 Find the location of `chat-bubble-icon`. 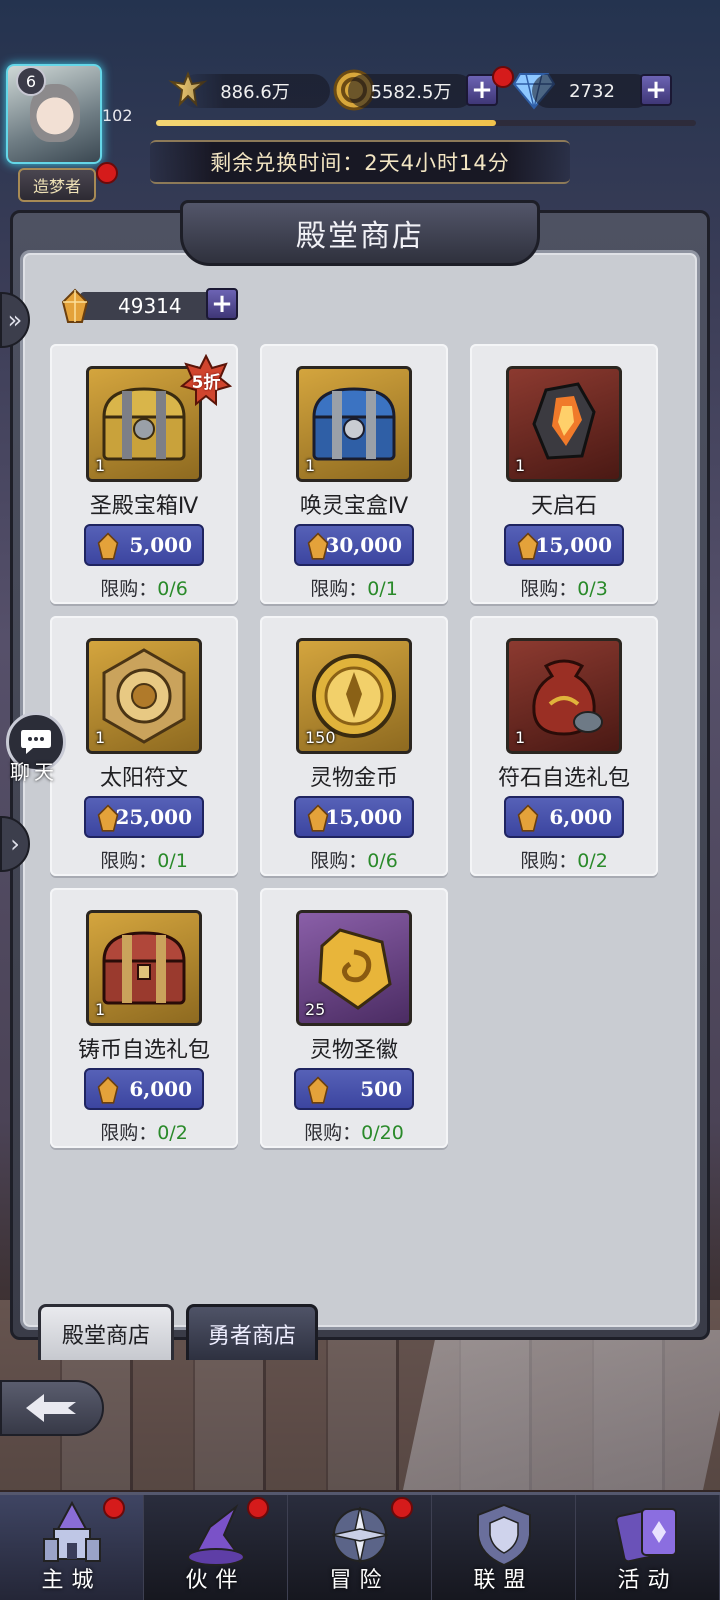

chat-bubble-icon is located at coordinates (36, 742).